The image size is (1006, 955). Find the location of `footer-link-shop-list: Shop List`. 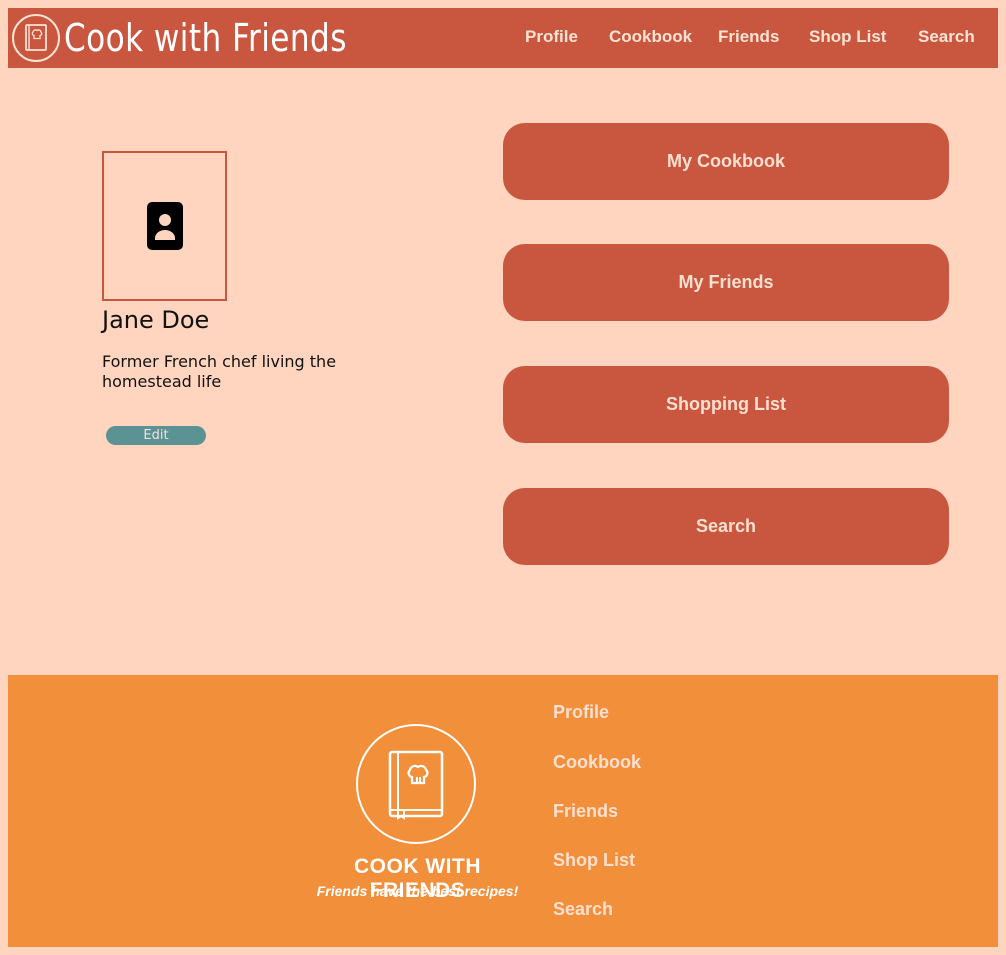

footer-link-shop-list: Shop List is located at coordinates (594, 860).